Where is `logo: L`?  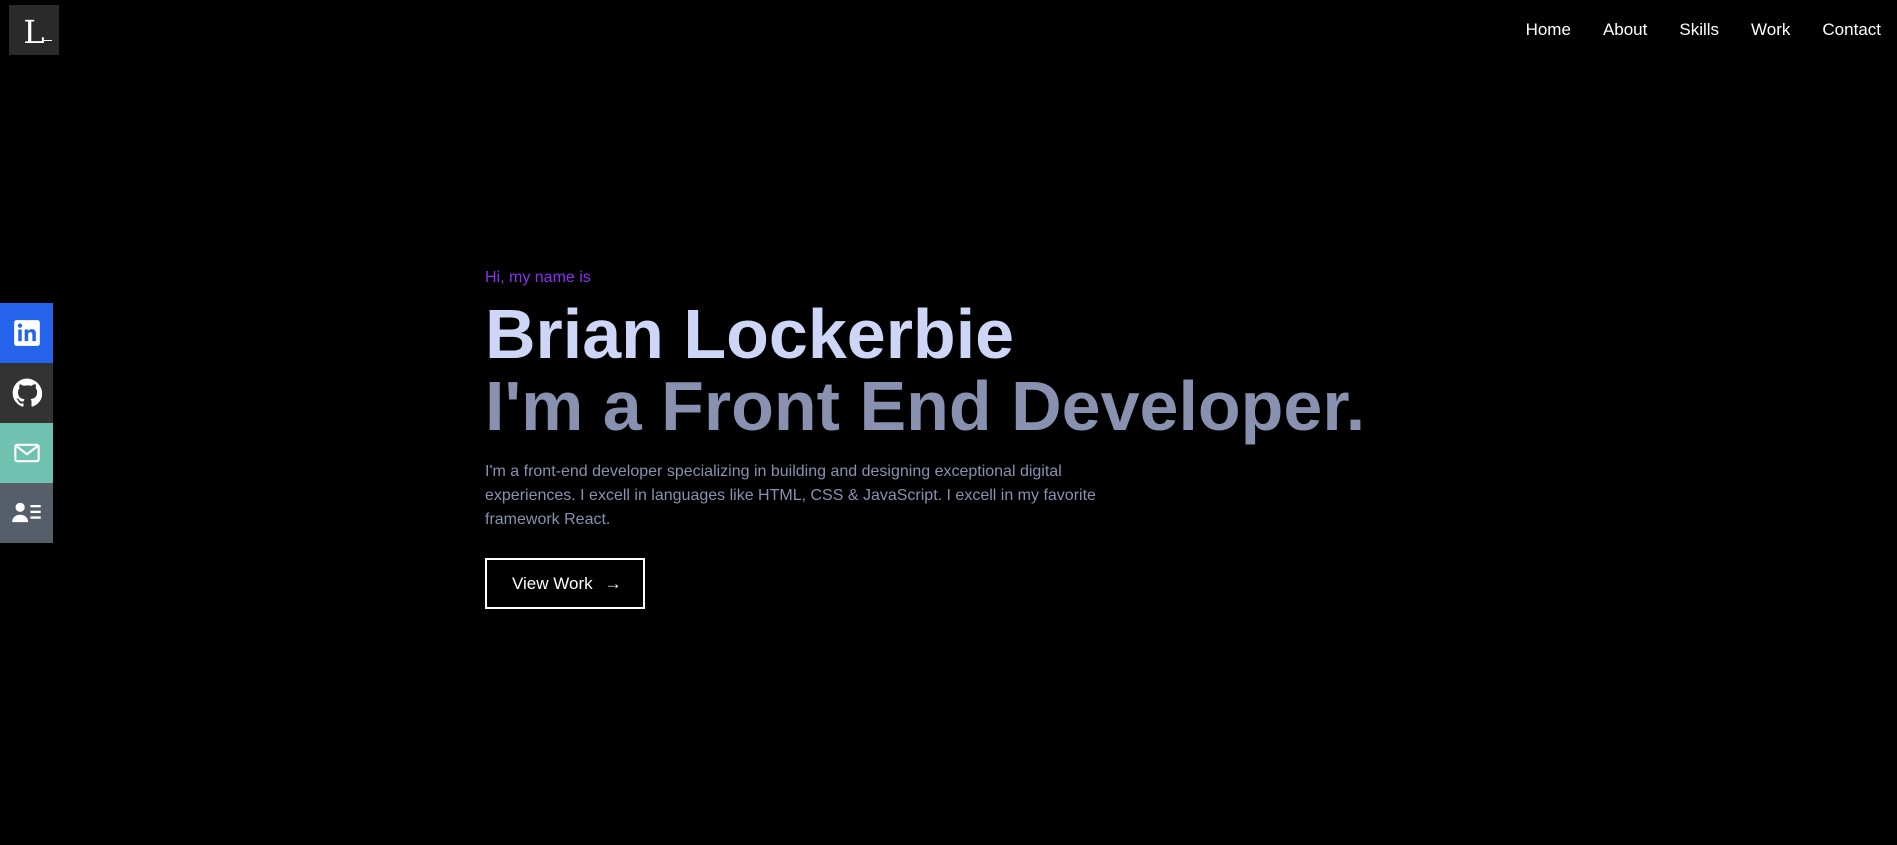 logo: L is located at coordinates (34, 30).